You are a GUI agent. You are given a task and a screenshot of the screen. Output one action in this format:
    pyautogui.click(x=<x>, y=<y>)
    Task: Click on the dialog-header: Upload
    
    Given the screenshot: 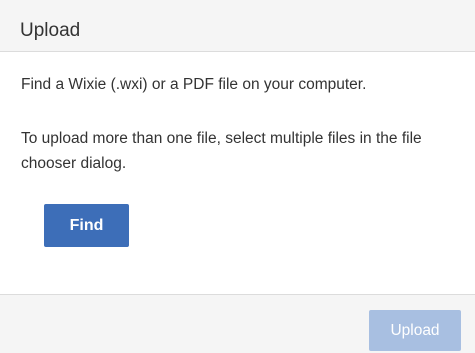 What is the action you would take?
    pyautogui.click(x=237, y=26)
    